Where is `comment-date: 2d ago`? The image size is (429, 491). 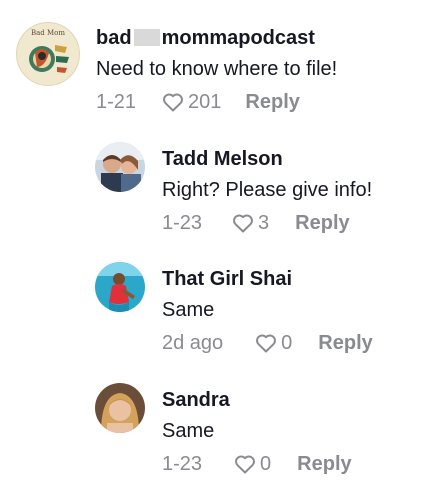
comment-date: 2d ago is located at coordinates (193, 343).